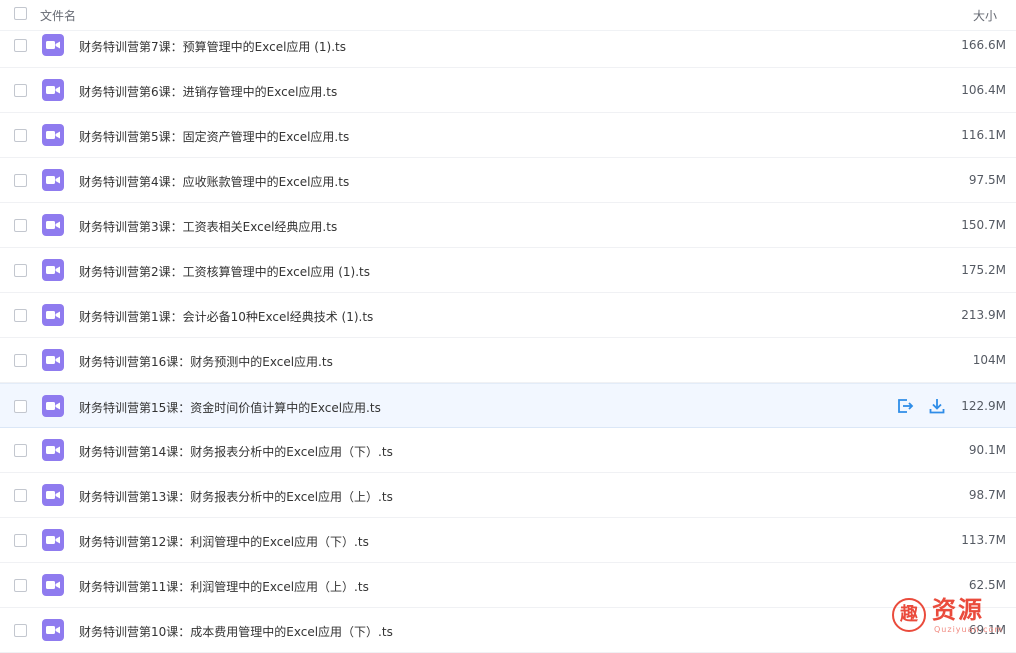  I want to click on file-size: 122.9M, so click(983, 406).